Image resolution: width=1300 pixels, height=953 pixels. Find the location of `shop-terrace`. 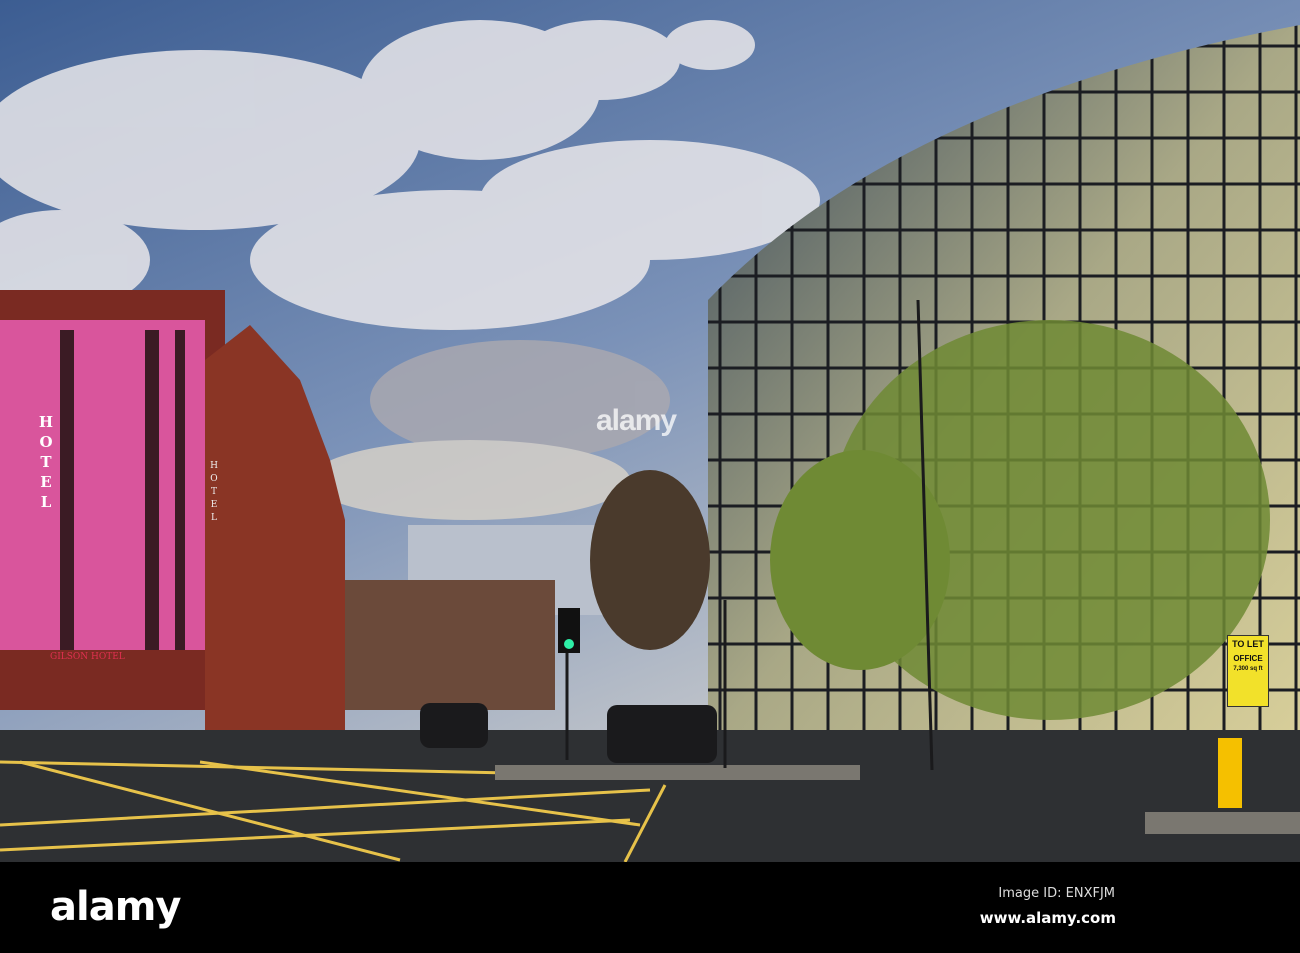

shop-terrace is located at coordinates (450, 645).